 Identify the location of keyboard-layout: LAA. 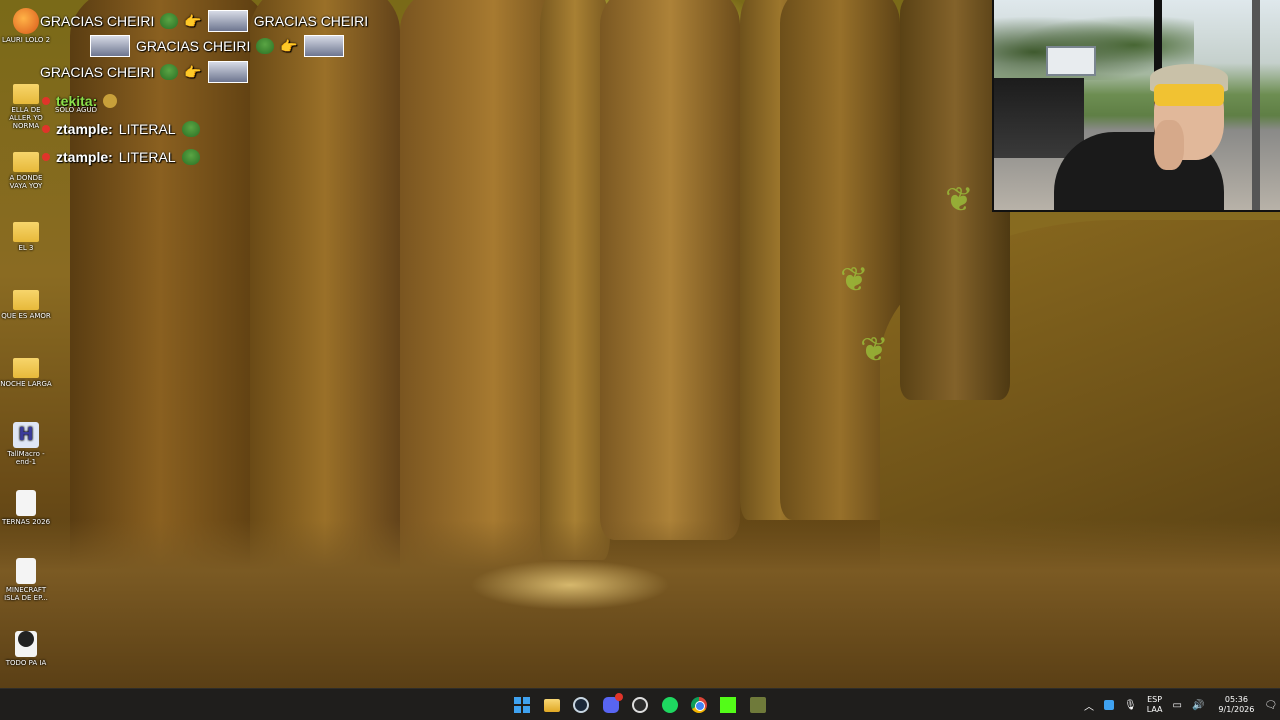
(1154, 709).